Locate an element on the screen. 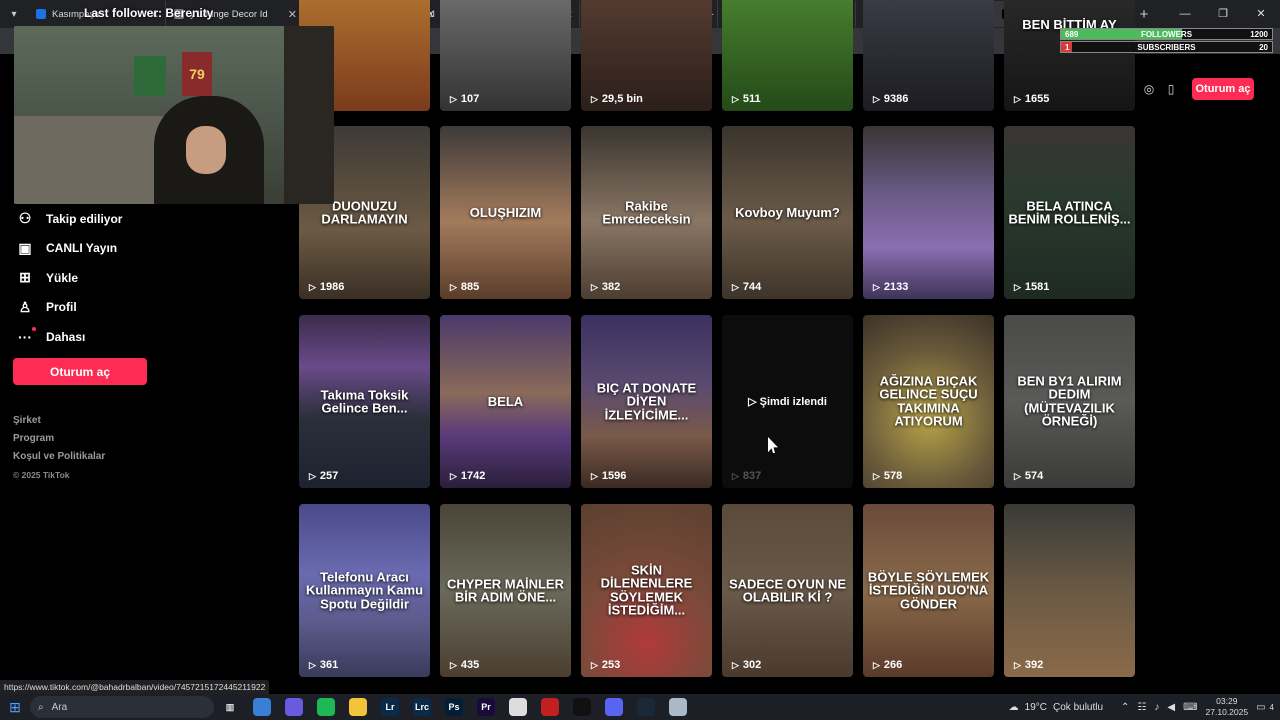  view-count-value: 361 is located at coordinates (329, 665).